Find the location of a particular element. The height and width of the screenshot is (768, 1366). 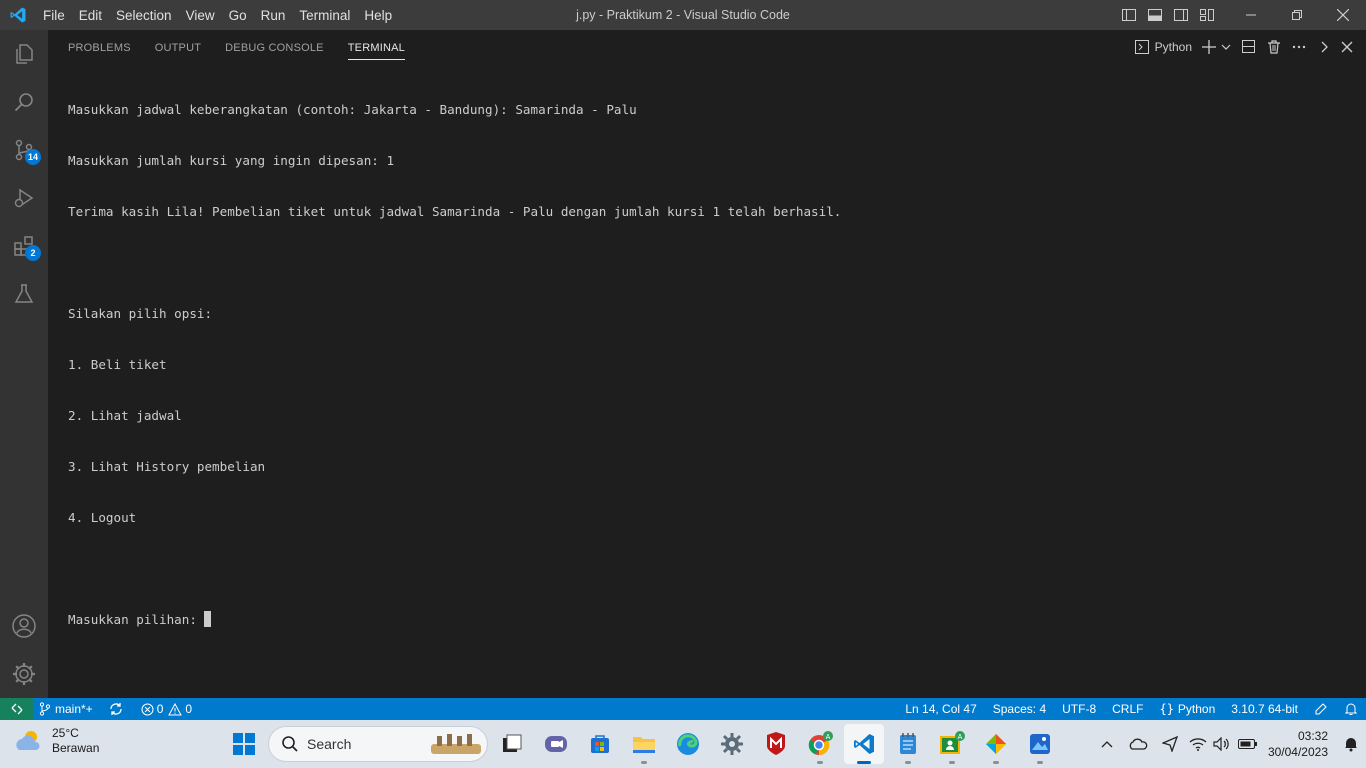

more-actions-icon is located at coordinates (1299, 47).